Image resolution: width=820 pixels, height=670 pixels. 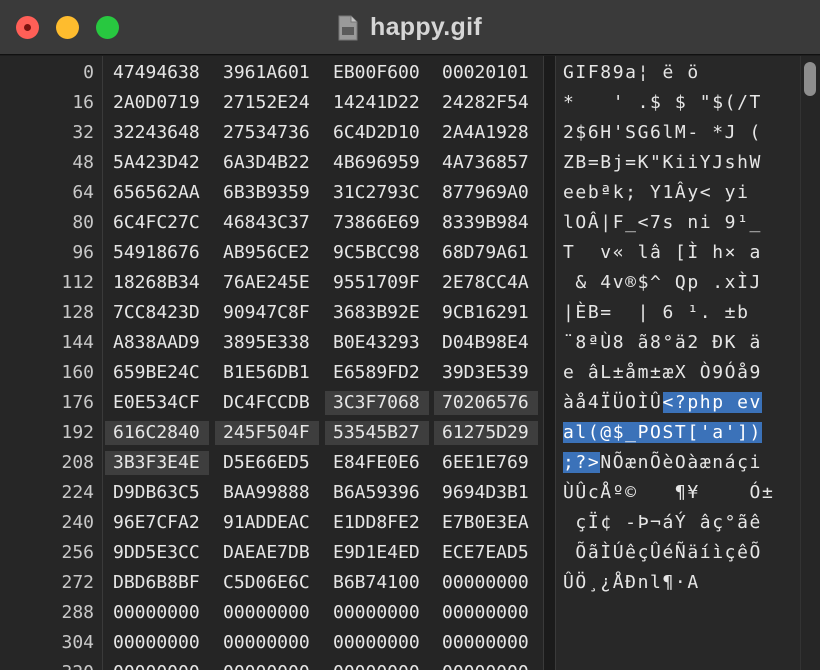 What do you see at coordinates (157, 373) in the screenshot?
I see `hex-group: 659BE24C` at bounding box center [157, 373].